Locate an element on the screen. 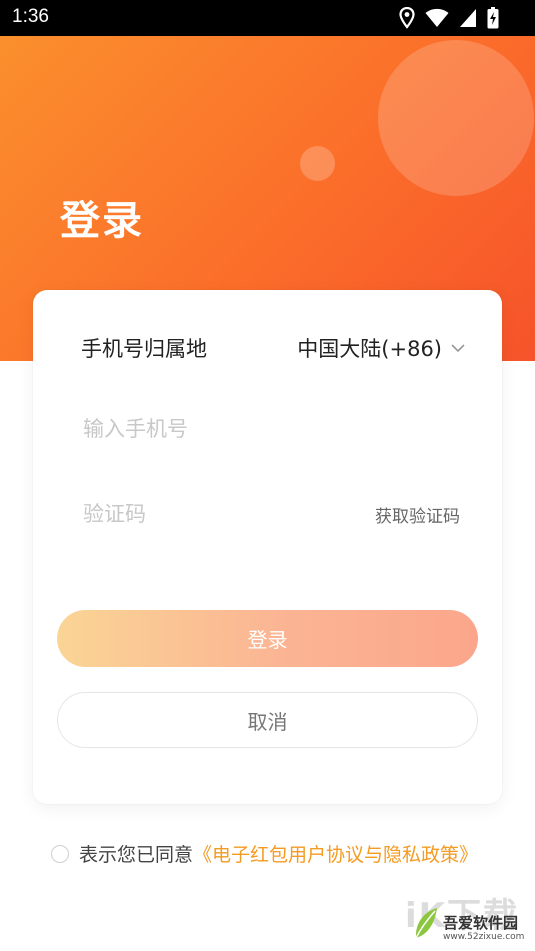 This screenshot has height=951, width=535. watermark-url: www.52zixue.com is located at coordinates (484, 937).